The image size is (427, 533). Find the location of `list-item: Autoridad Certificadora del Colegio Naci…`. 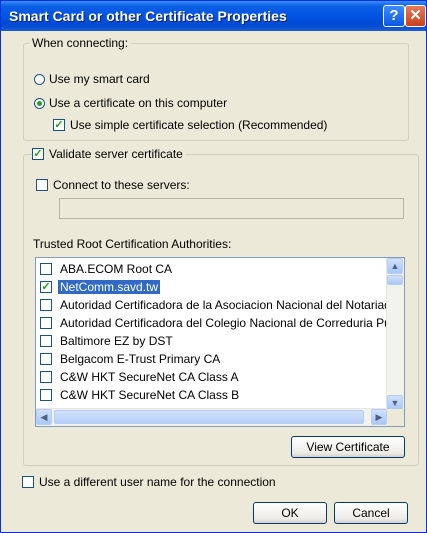

list-item: Autoridad Certificadora del Colegio Naci… is located at coordinates (222, 322).